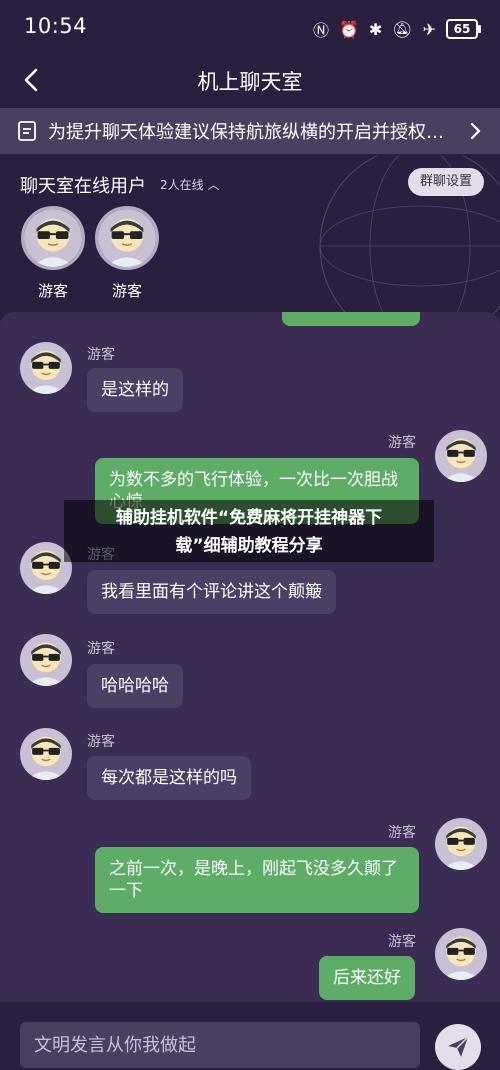  What do you see at coordinates (429, 29) in the screenshot?
I see `airplane-icon: ✈` at bounding box center [429, 29].